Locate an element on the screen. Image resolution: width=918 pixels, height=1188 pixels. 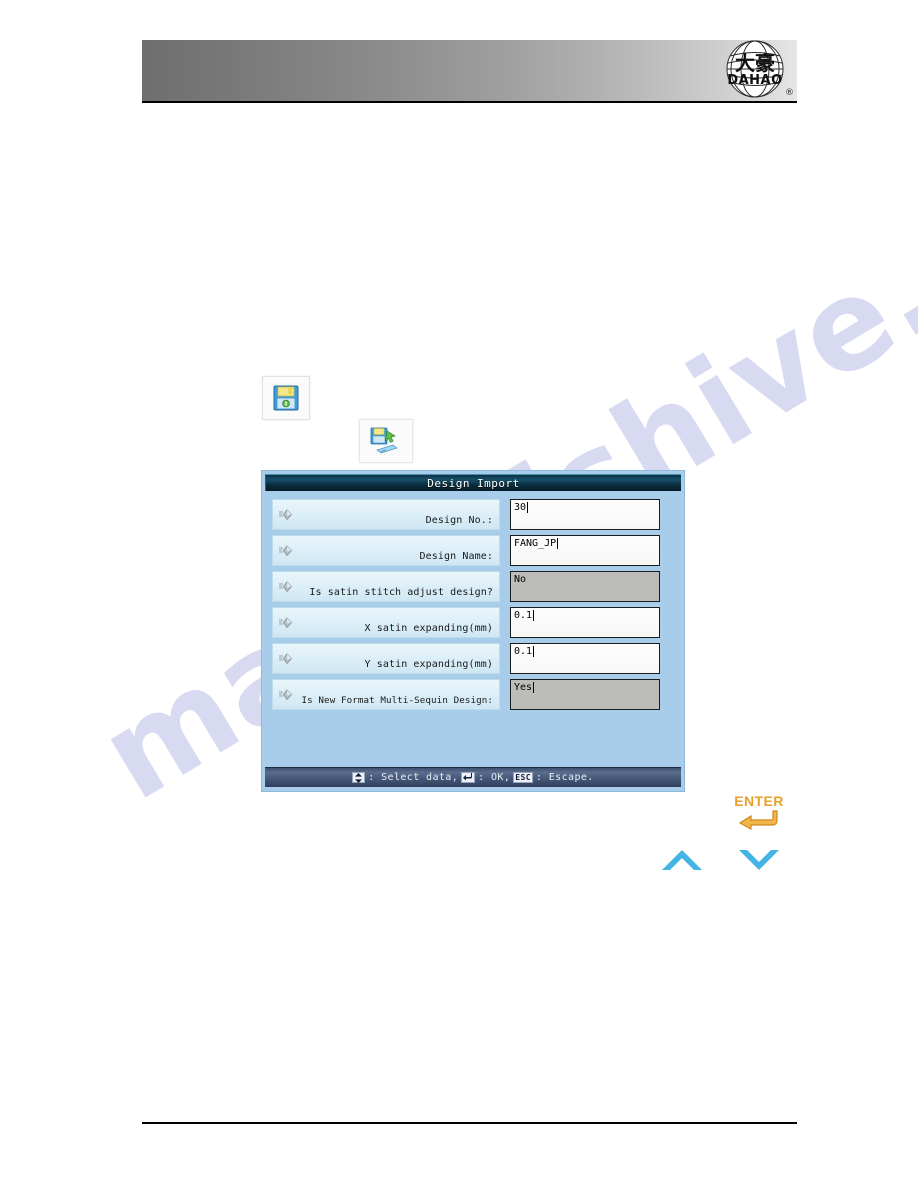
dahao-logo: 大豪 DAHAO ® is located at coordinates (758, 71).